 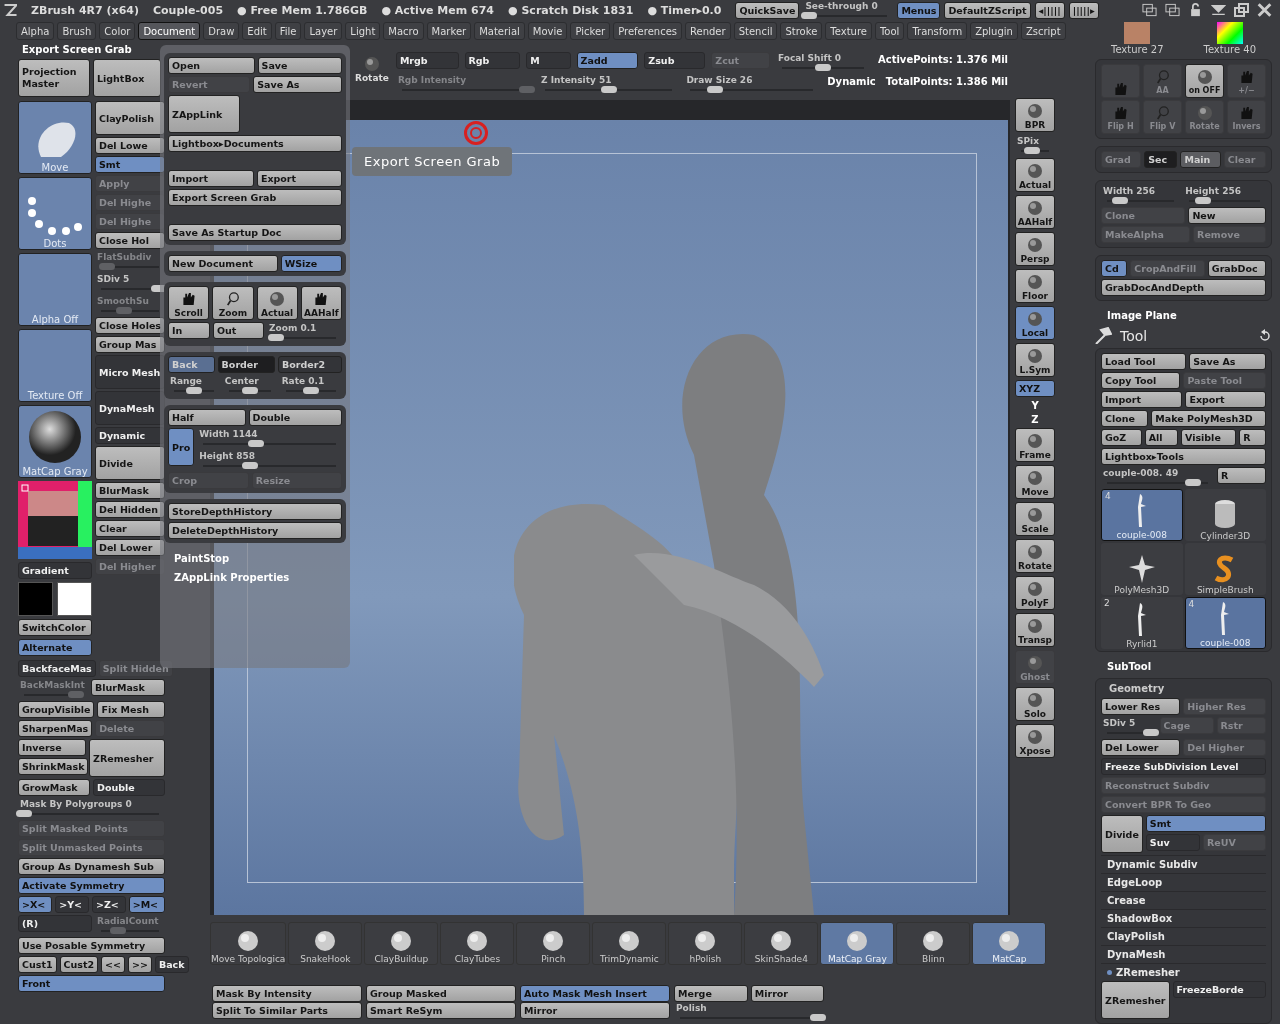 I want to click on brush-slot: SkinShade4, so click(x=781, y=943).